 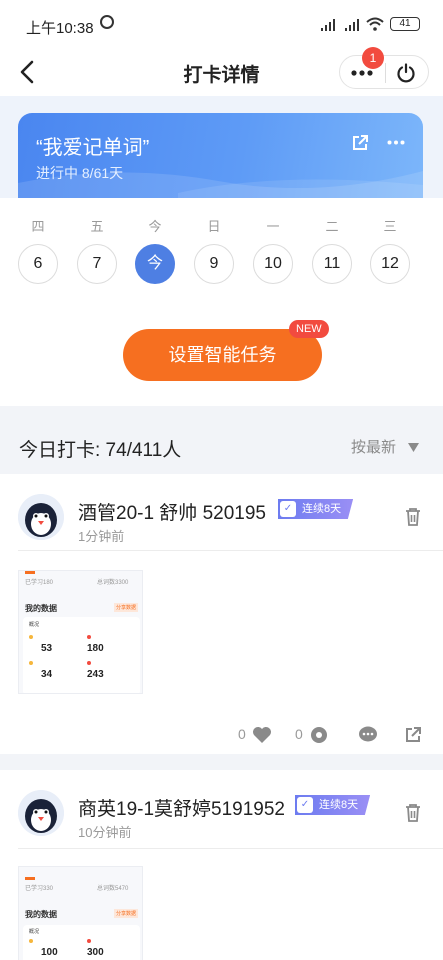 What do you see at coordinates (221, 448) in the screenshot?
I see `today-checkin-bar: 今日打卡: 74/411人 按最新` at bounding box center [221, 448].